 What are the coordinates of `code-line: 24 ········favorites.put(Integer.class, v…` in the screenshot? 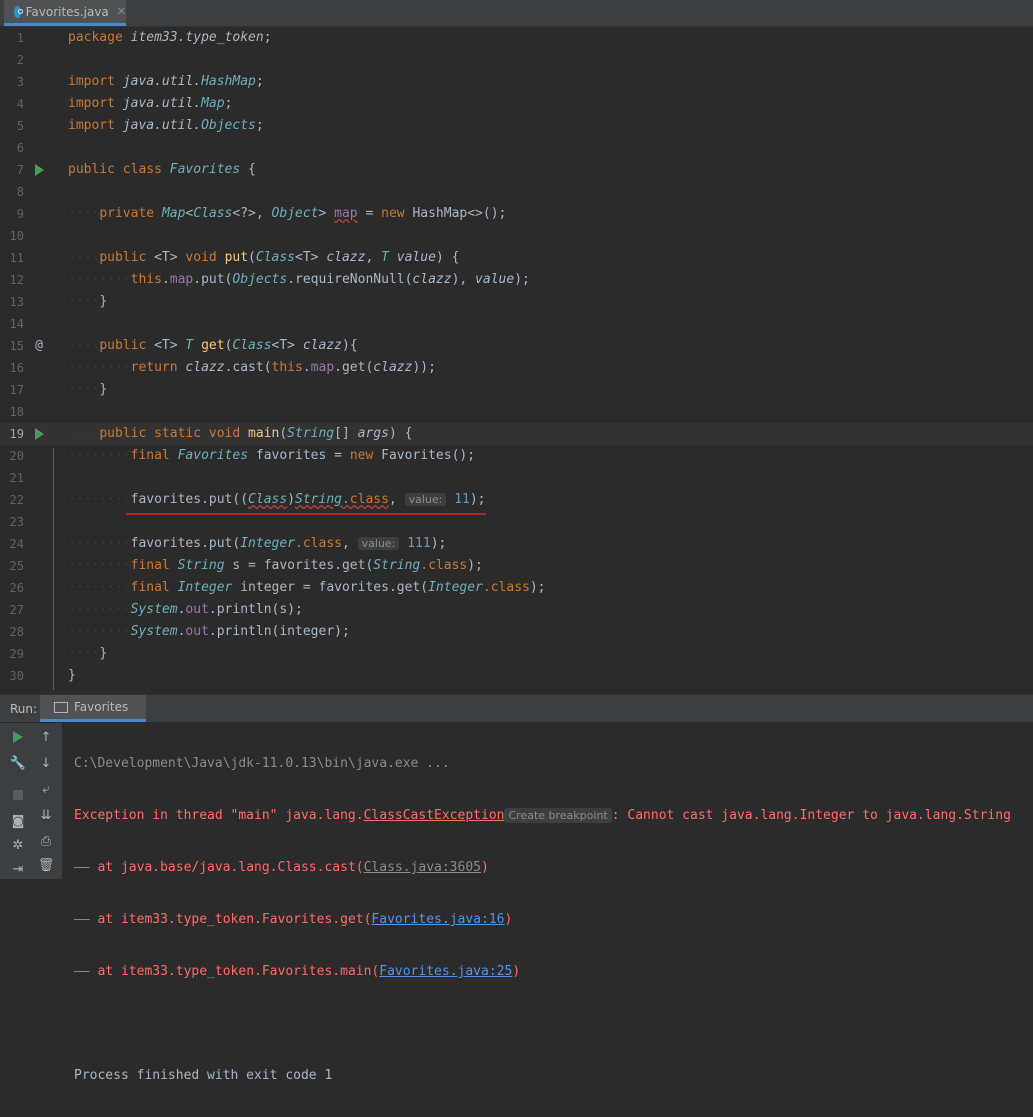 It's located at (228, 543).